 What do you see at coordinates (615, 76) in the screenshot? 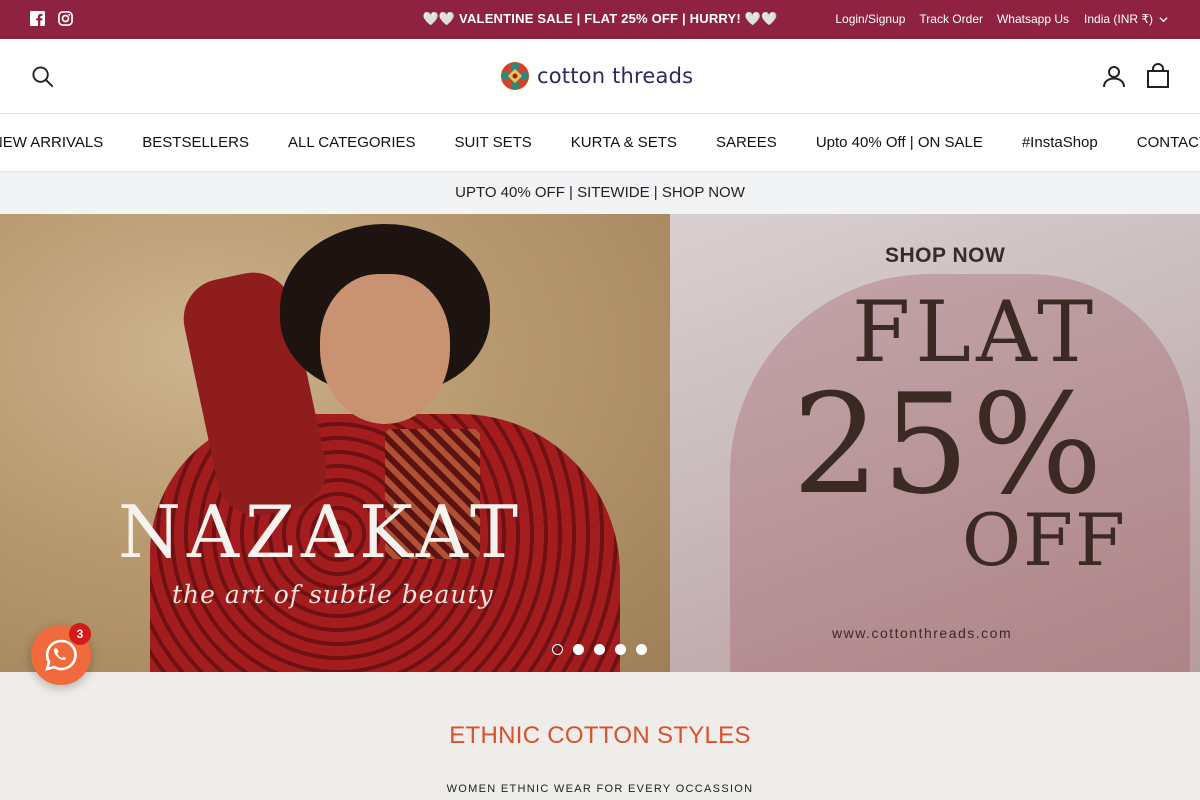
I see `logo-text: cotton threads` at bounding box center [615, 76].